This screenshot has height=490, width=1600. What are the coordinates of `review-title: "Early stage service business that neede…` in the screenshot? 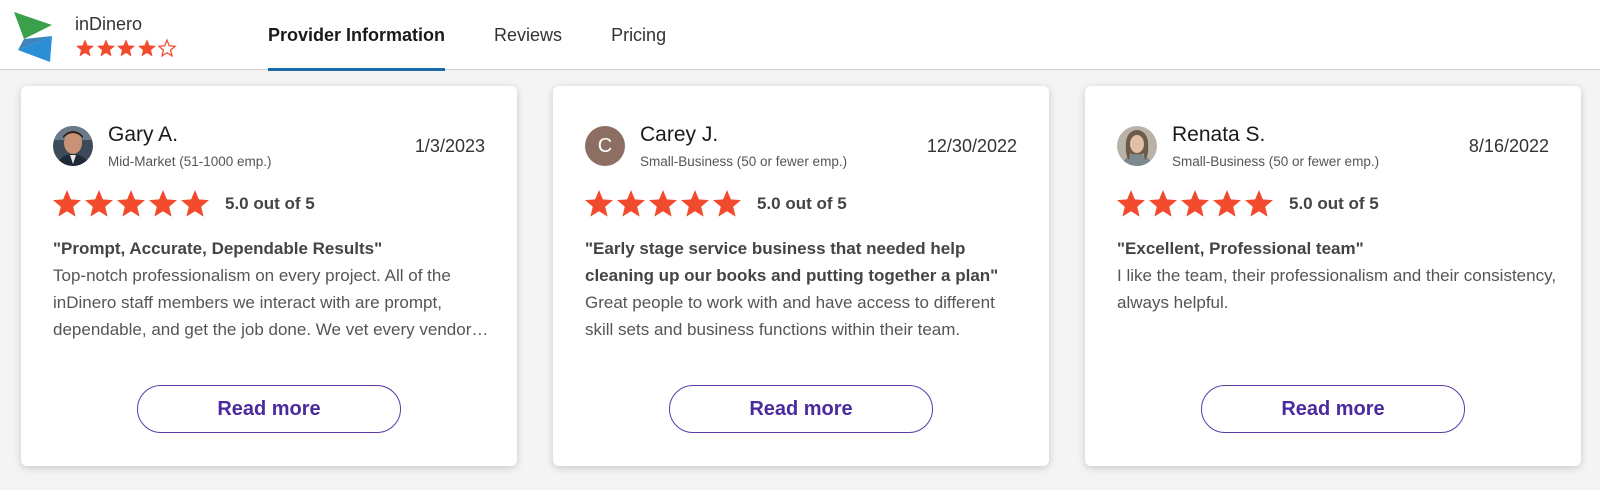 It's located at (792, 262).